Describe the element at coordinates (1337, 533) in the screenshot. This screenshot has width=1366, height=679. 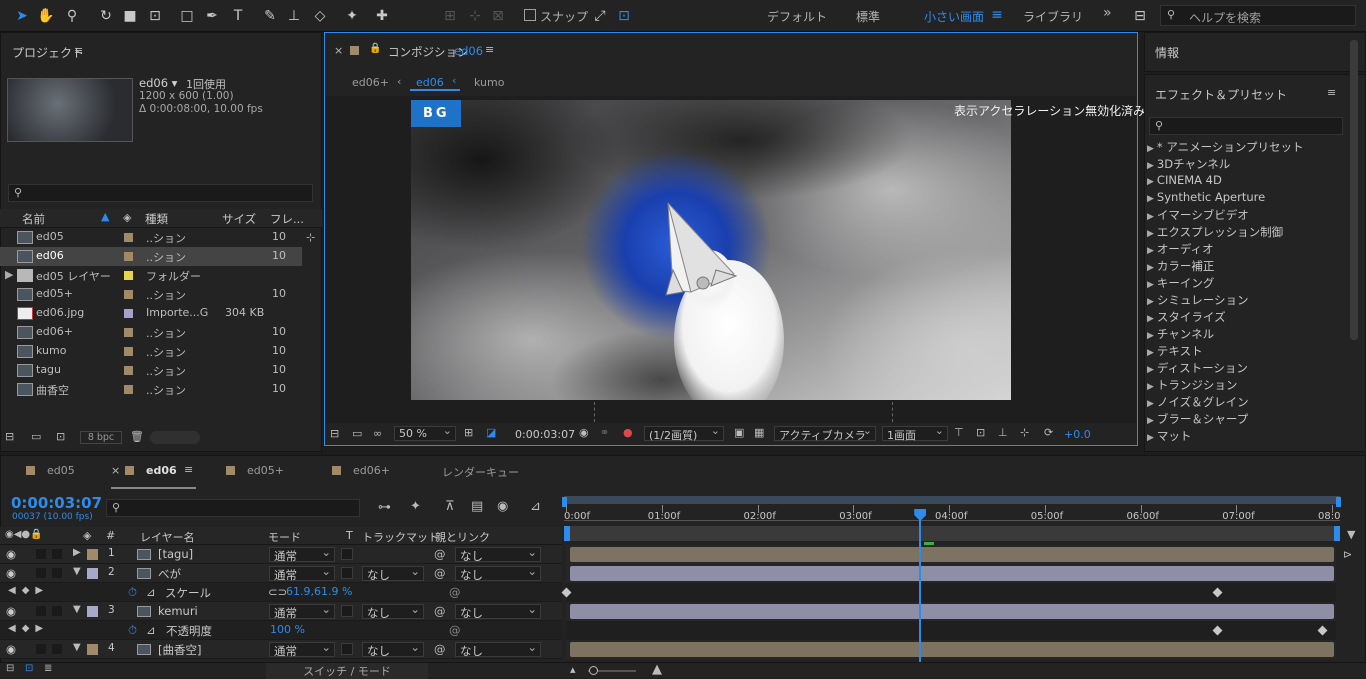
I see `zoom-nav-right-handle` at that location.